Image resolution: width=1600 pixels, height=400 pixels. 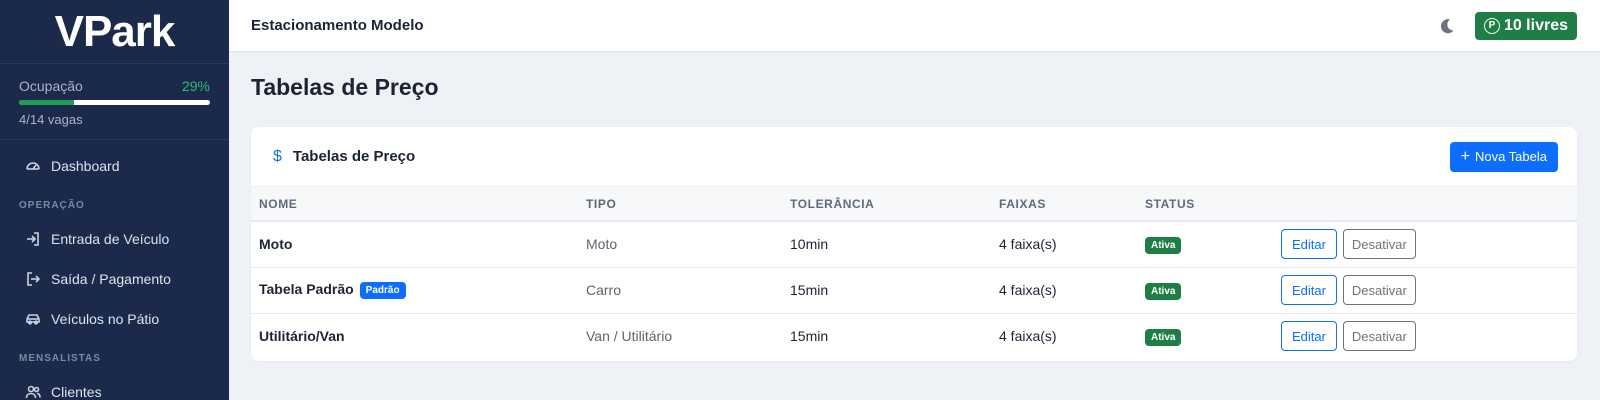 I want to click on sidebar-item-saida: Saída / Pagamento, so click(x=114, y=279).